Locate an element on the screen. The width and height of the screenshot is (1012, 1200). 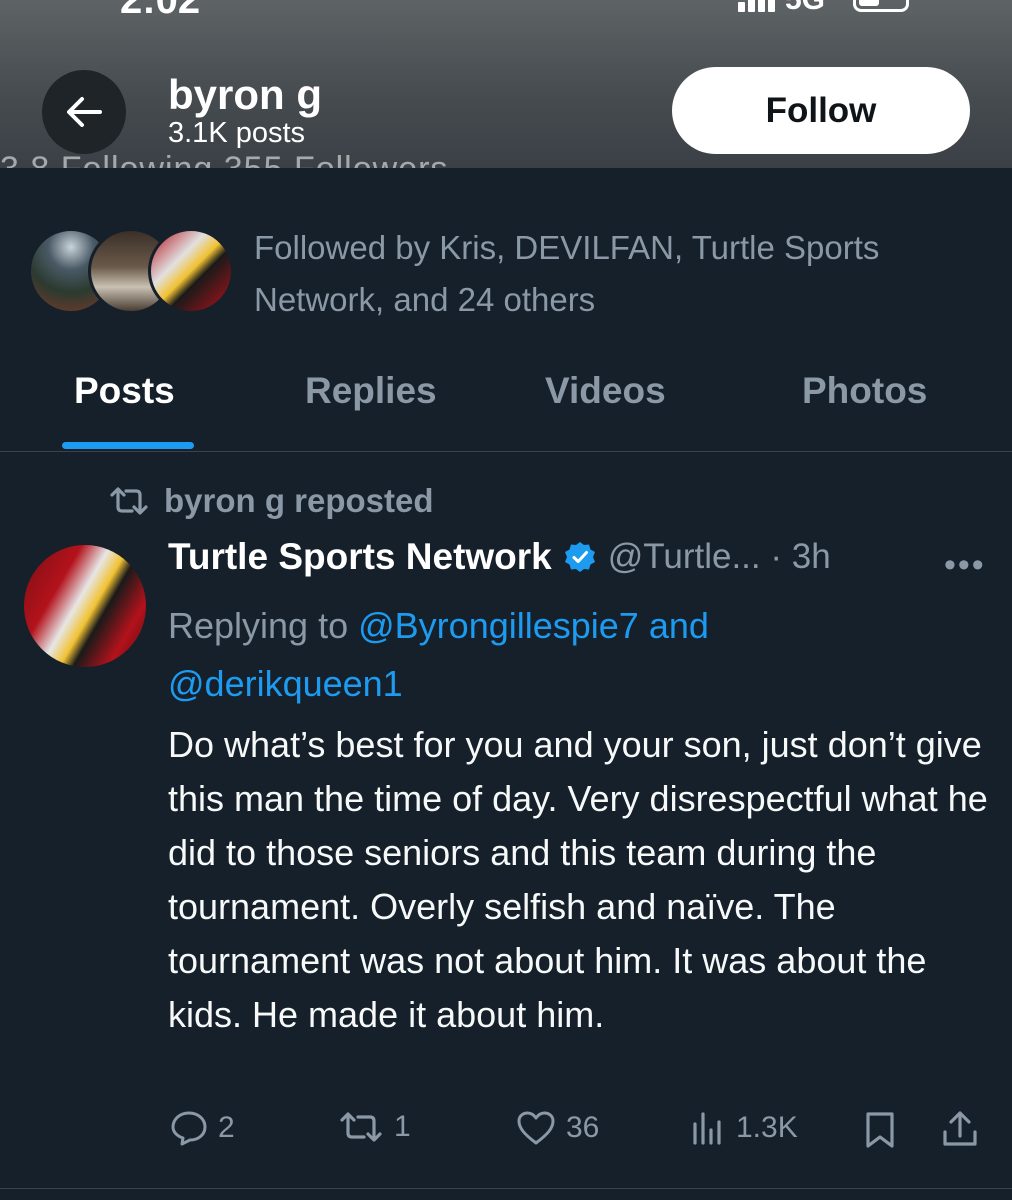
analytics-icon is located at coordinates (707, 1128).